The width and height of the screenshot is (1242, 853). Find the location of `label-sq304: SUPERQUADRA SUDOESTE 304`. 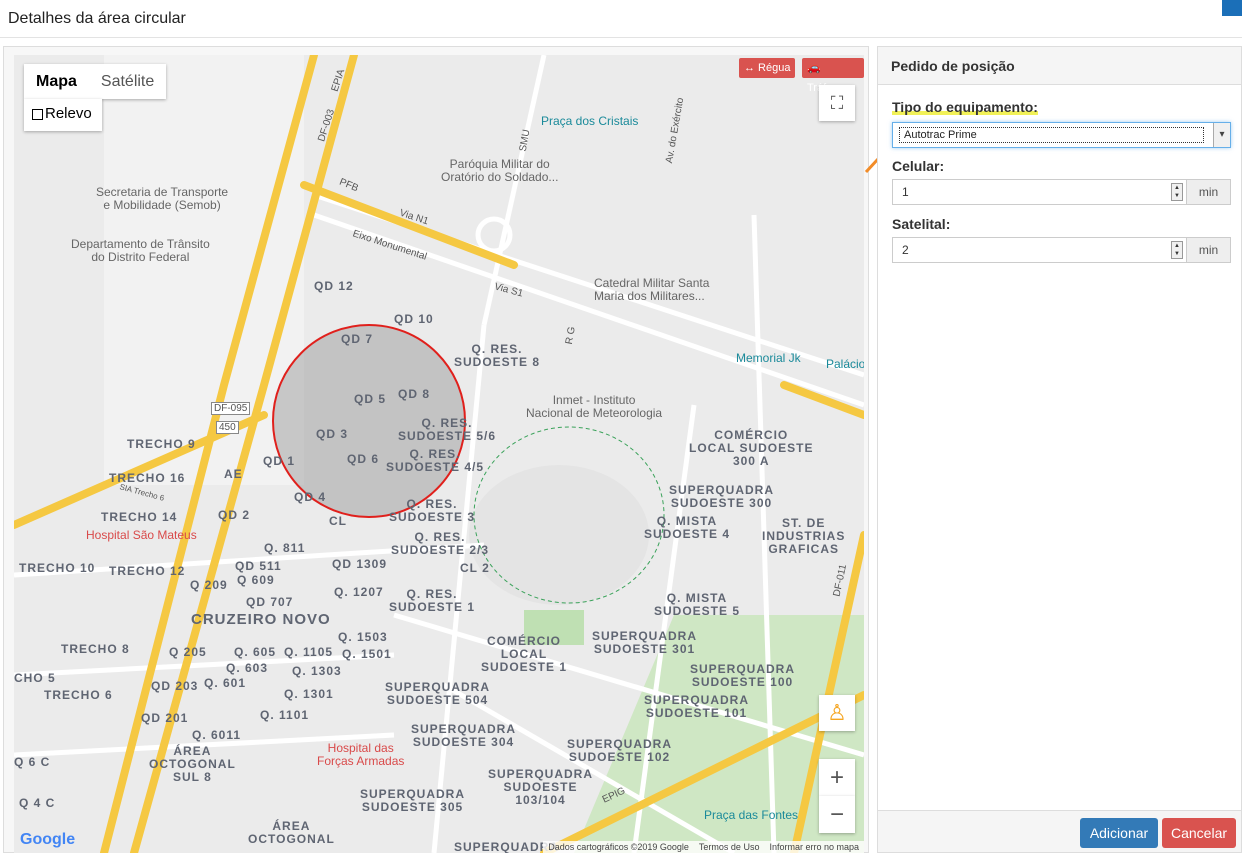

label-sq304: SUPERQUADRA SUDOESTE 304 is located at coordinates (464, 735).